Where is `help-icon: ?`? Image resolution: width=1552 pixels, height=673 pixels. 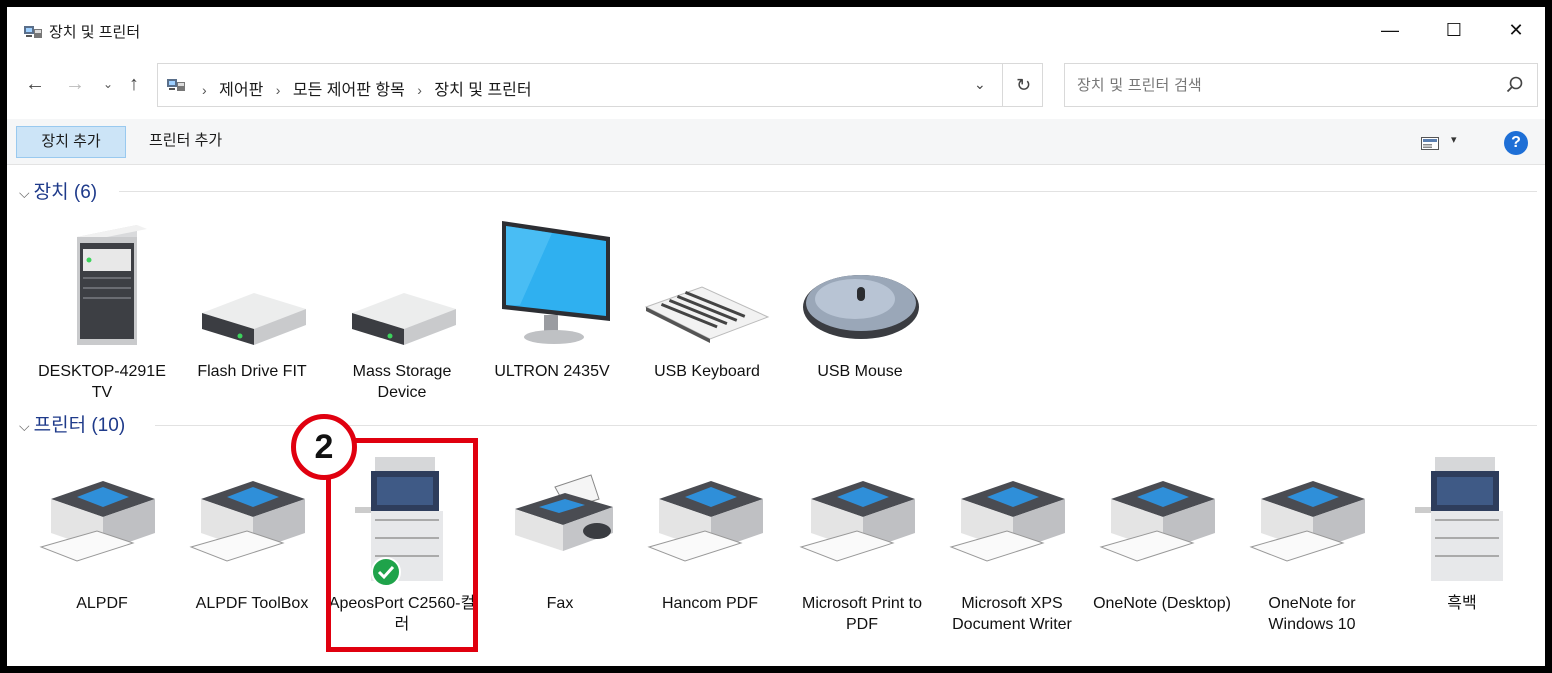 help-icon: ? is located at coordinates (1516, 143).